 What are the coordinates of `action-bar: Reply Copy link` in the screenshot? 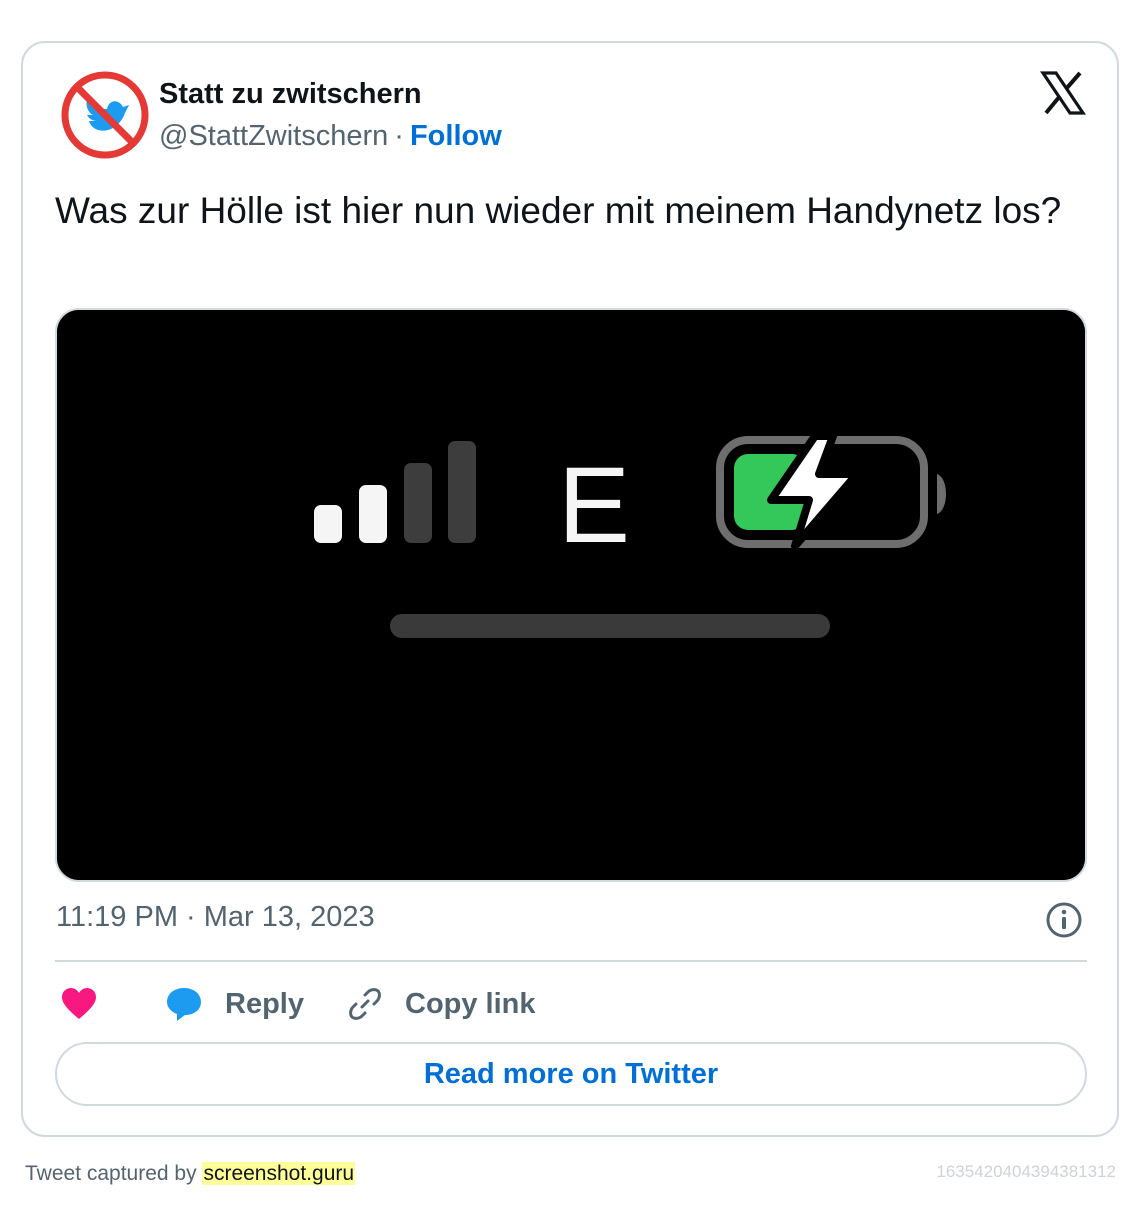 It's located at (571, 1004).